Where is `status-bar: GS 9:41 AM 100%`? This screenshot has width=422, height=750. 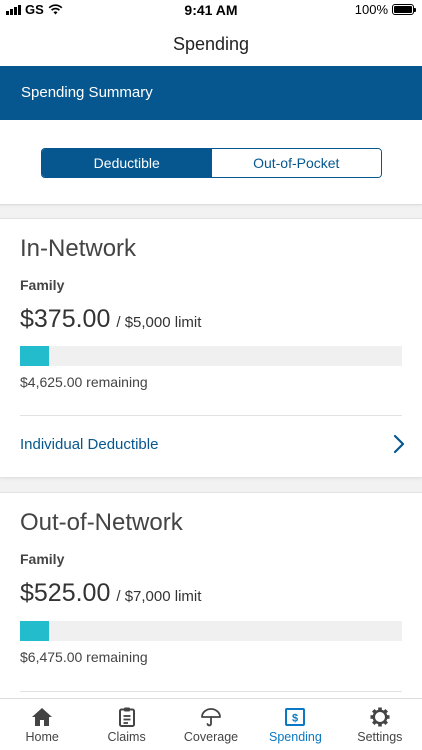
status-bar: GS 9:41 AM 100% is located at coordinates (211, 10).